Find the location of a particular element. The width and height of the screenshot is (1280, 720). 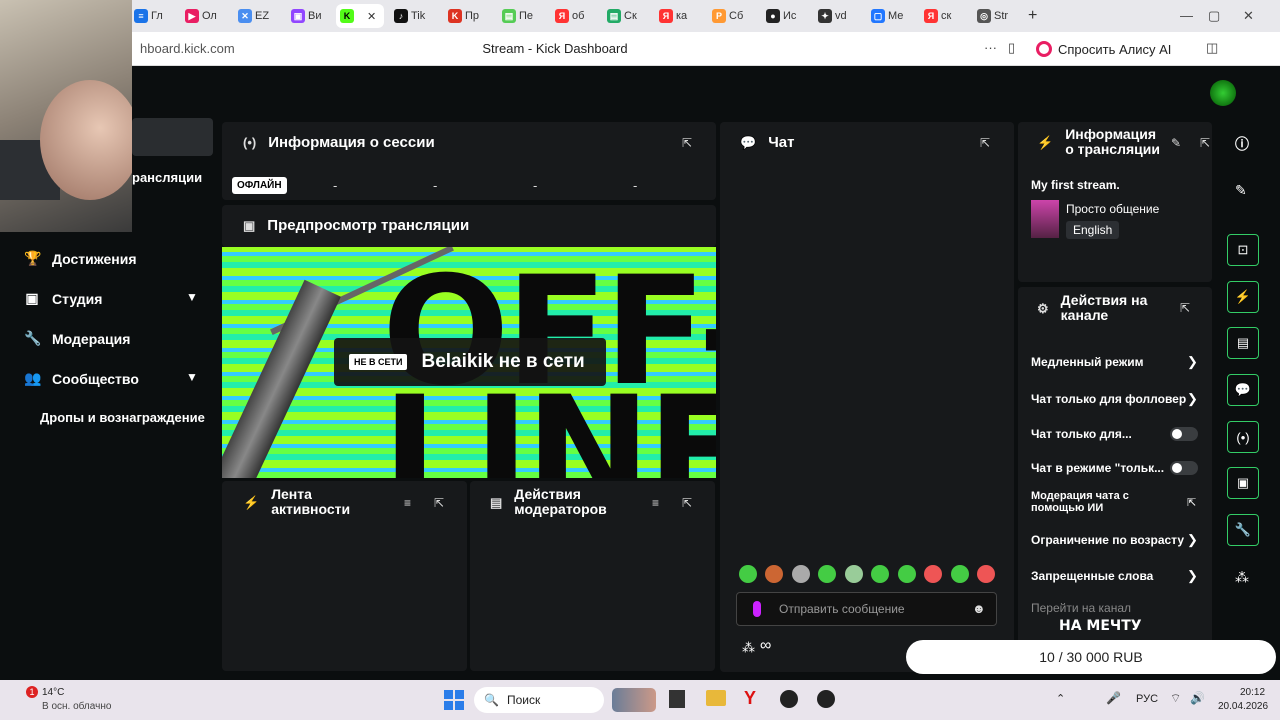

clock-time: 20:12 is located at coordinates (1252, 692).